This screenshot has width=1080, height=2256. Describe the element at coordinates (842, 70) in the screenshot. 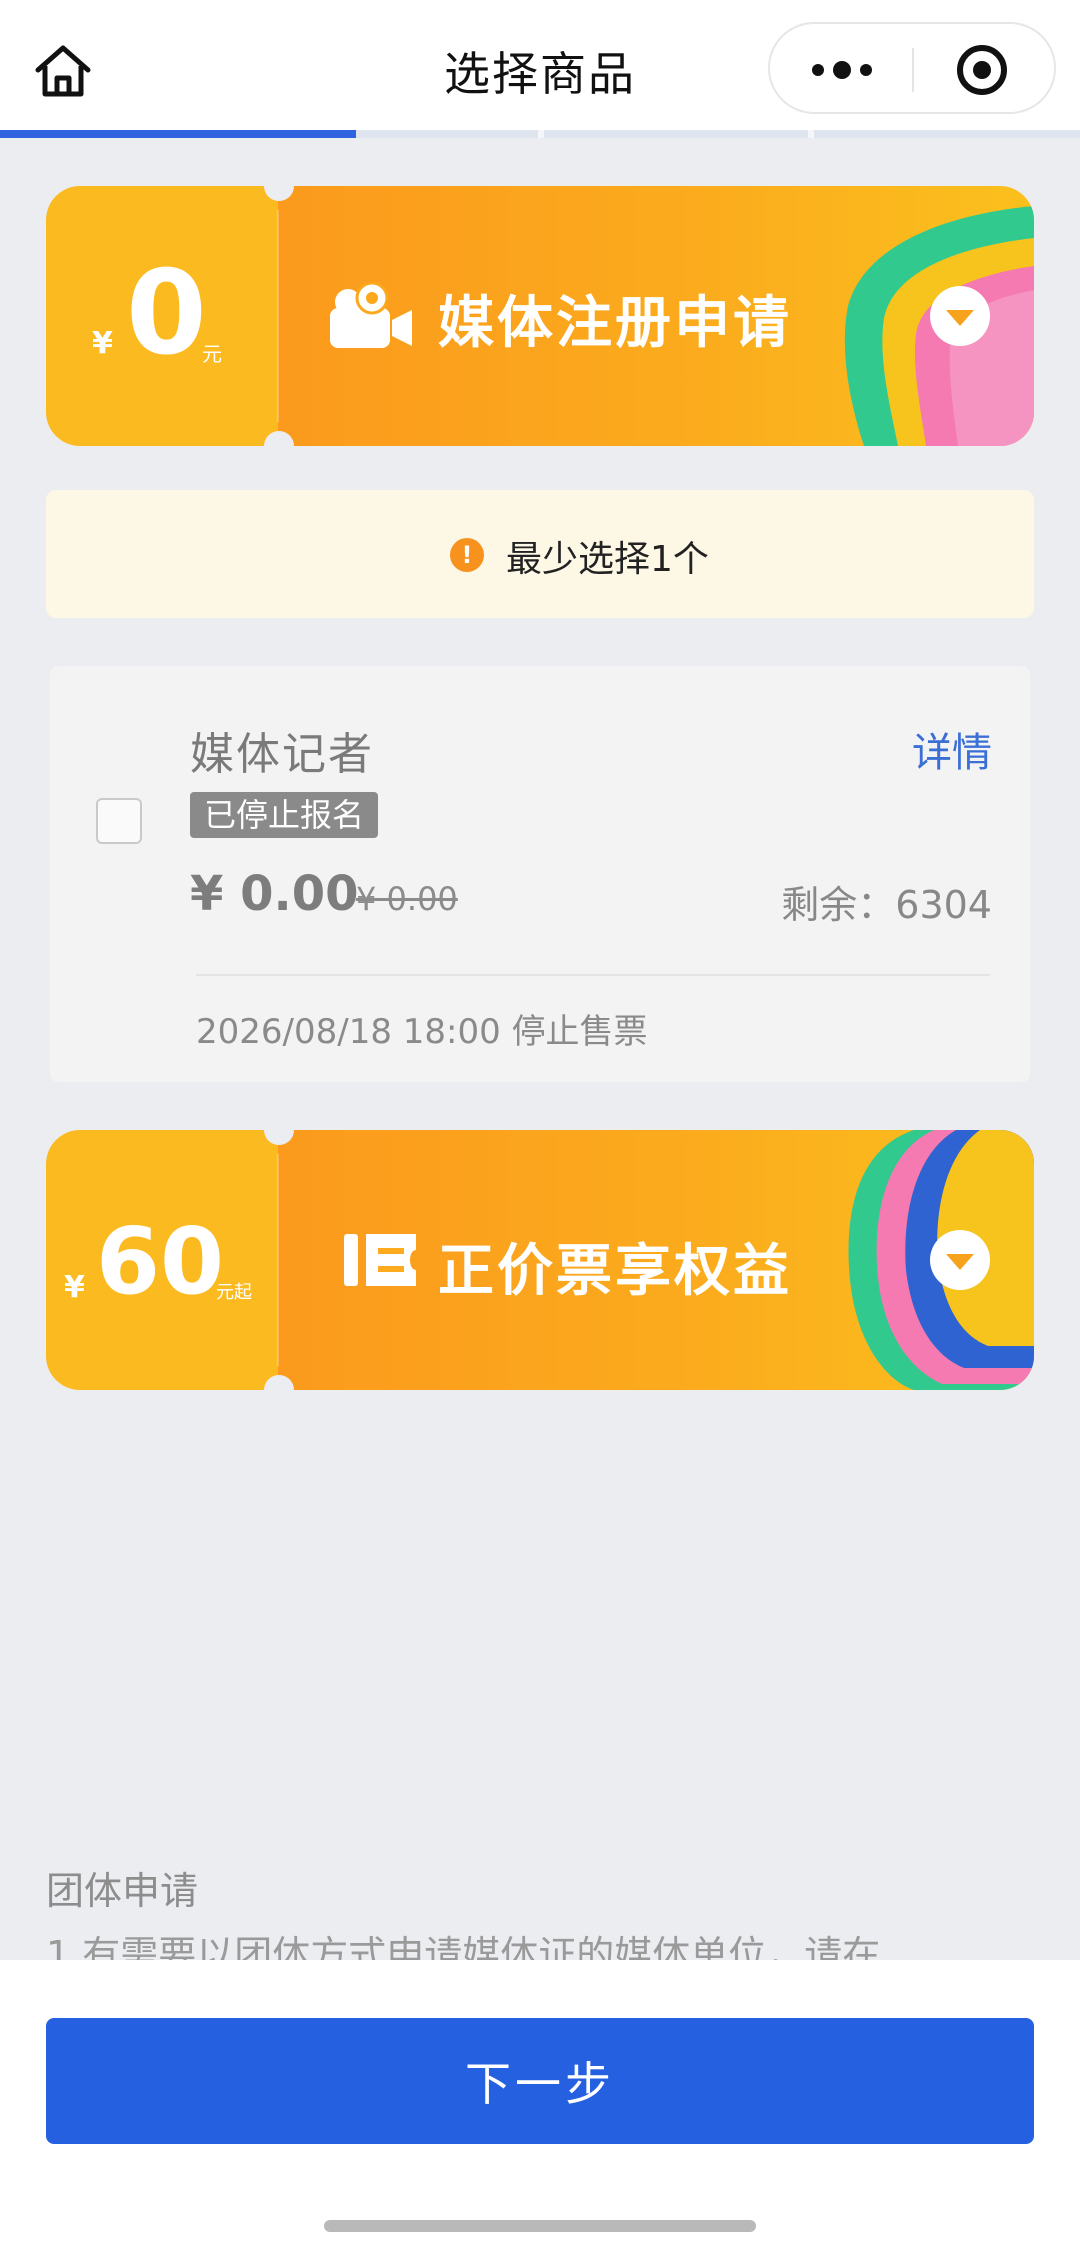

I see `more-icon` at that location.